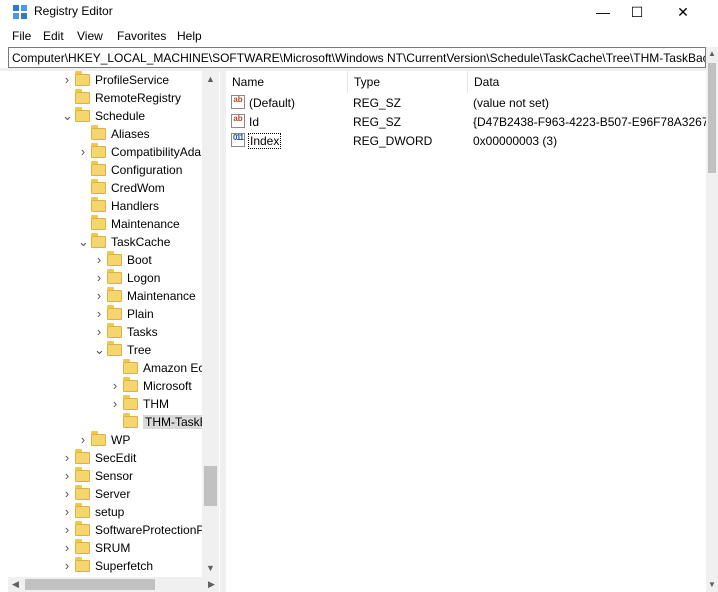  What do you see at coordinates (712, 118) in the screenshot?
I see `edge-scroll-thumb` at bounding box center [712, 118].